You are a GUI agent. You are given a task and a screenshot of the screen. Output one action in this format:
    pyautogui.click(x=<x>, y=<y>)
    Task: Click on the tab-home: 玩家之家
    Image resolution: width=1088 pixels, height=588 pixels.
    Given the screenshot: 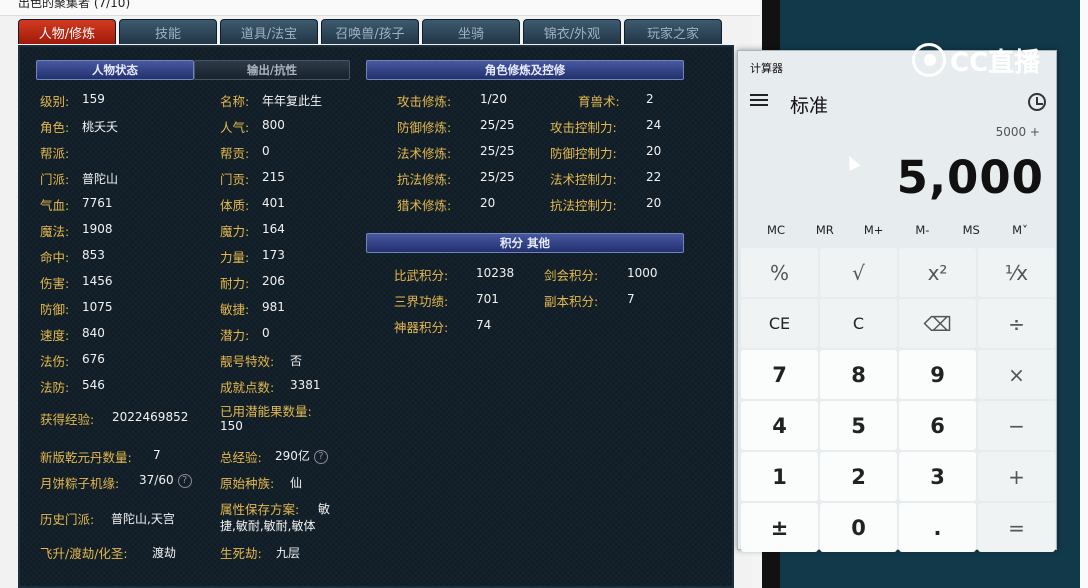 What is the action you would take?
    pyautogui.click(x=673, y=31)
    